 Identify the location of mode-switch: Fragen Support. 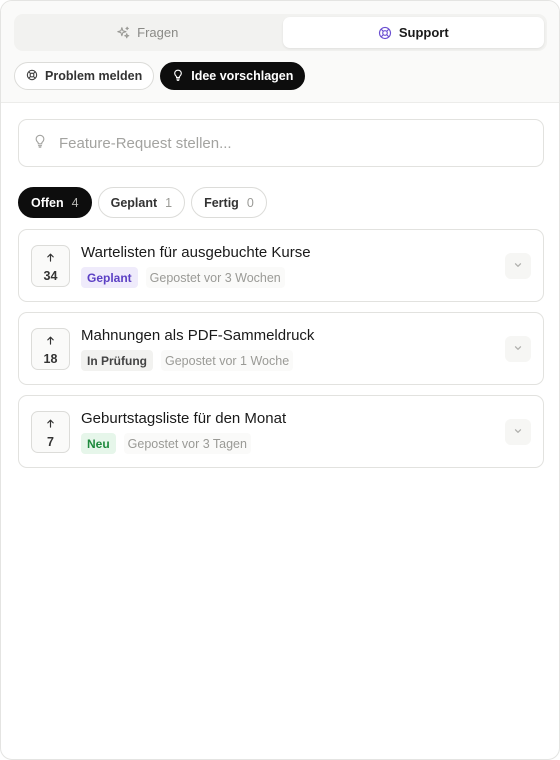
(280, 32).